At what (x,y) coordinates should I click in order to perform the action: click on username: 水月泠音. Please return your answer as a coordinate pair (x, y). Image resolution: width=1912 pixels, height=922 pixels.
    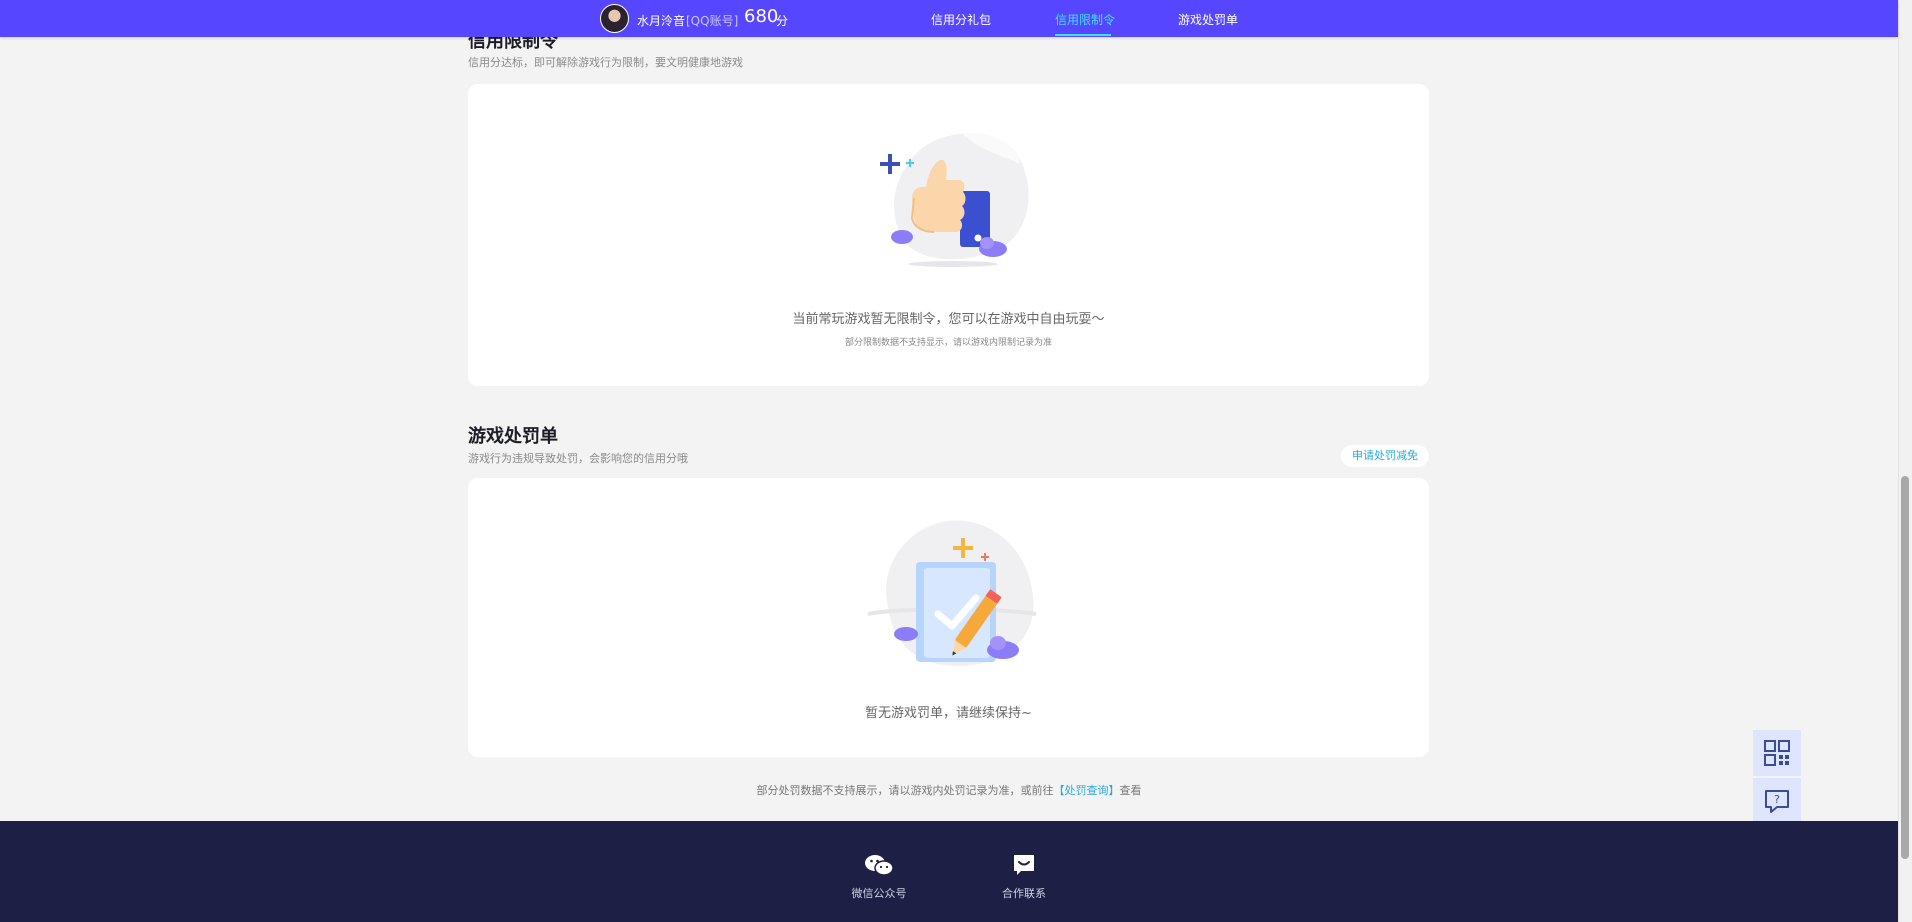
    Looking at the image, I should click on (661, 21).